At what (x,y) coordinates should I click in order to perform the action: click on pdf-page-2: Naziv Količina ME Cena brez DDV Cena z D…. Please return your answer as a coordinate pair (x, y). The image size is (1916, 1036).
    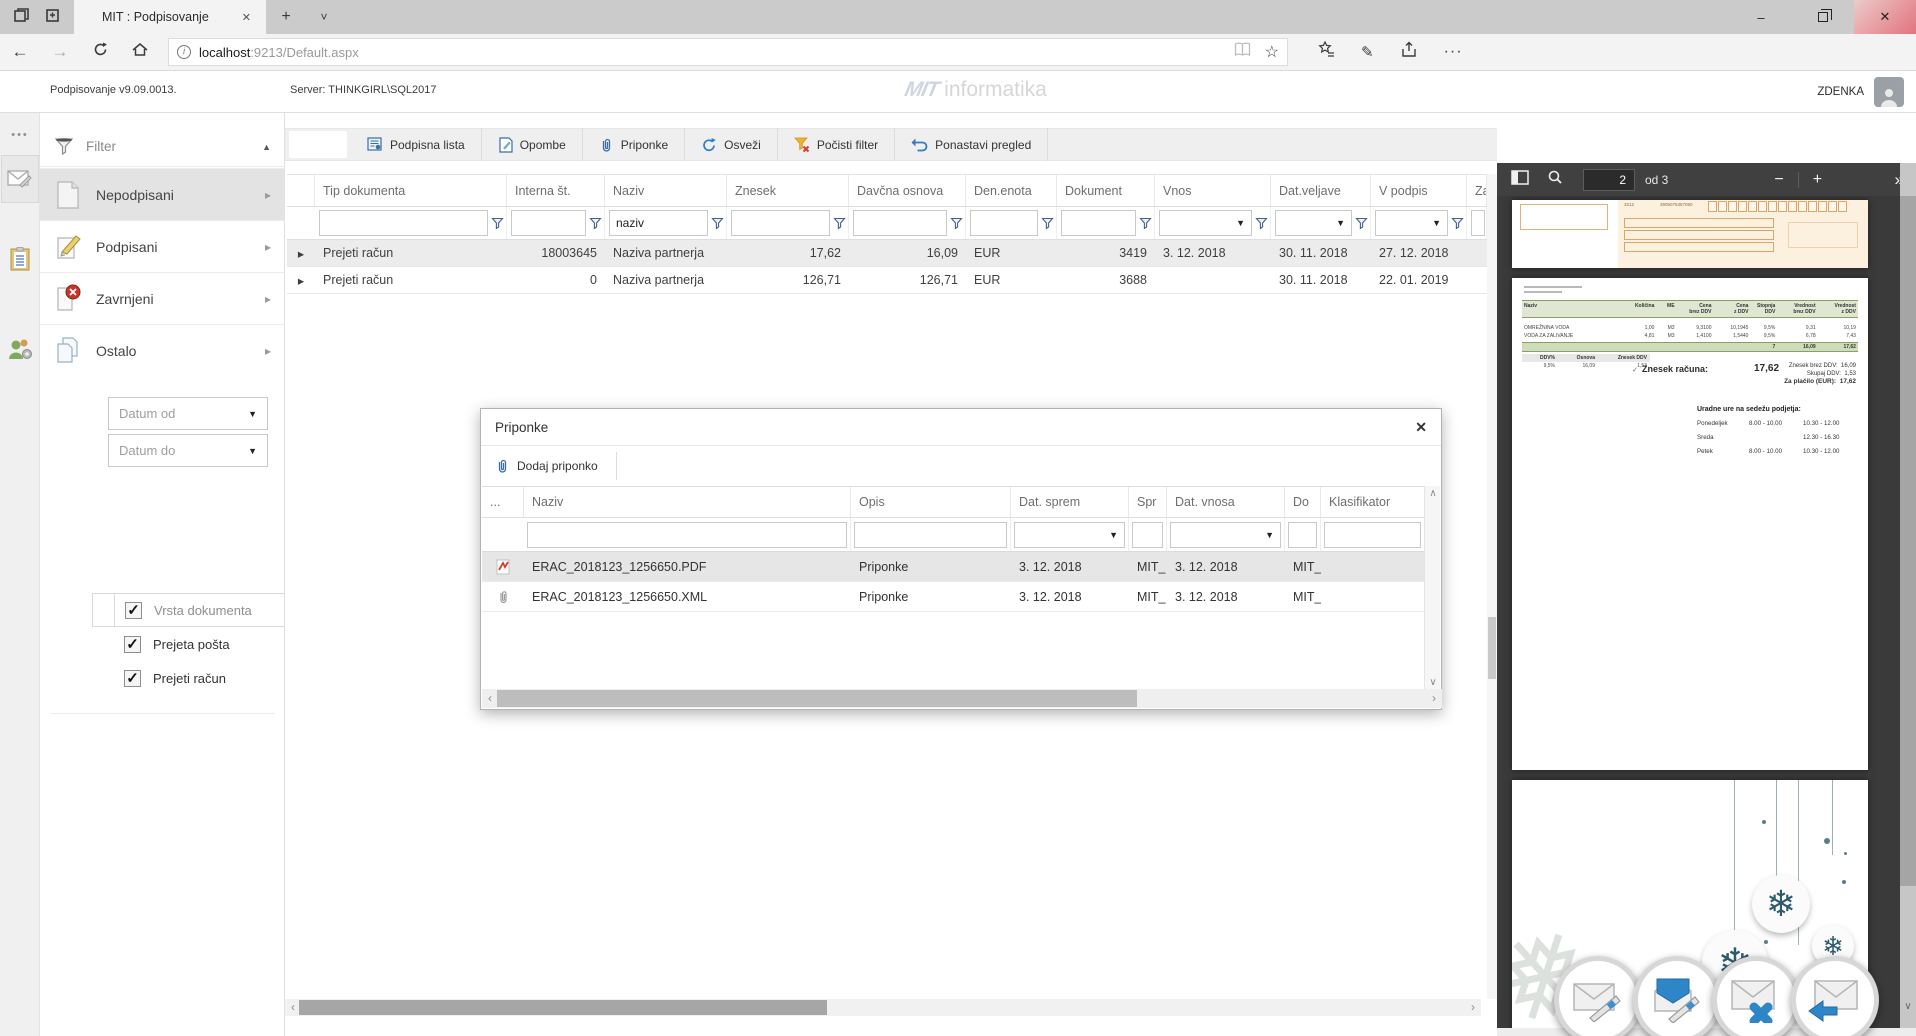
    Looking at the image, I should click on (1690, 524).